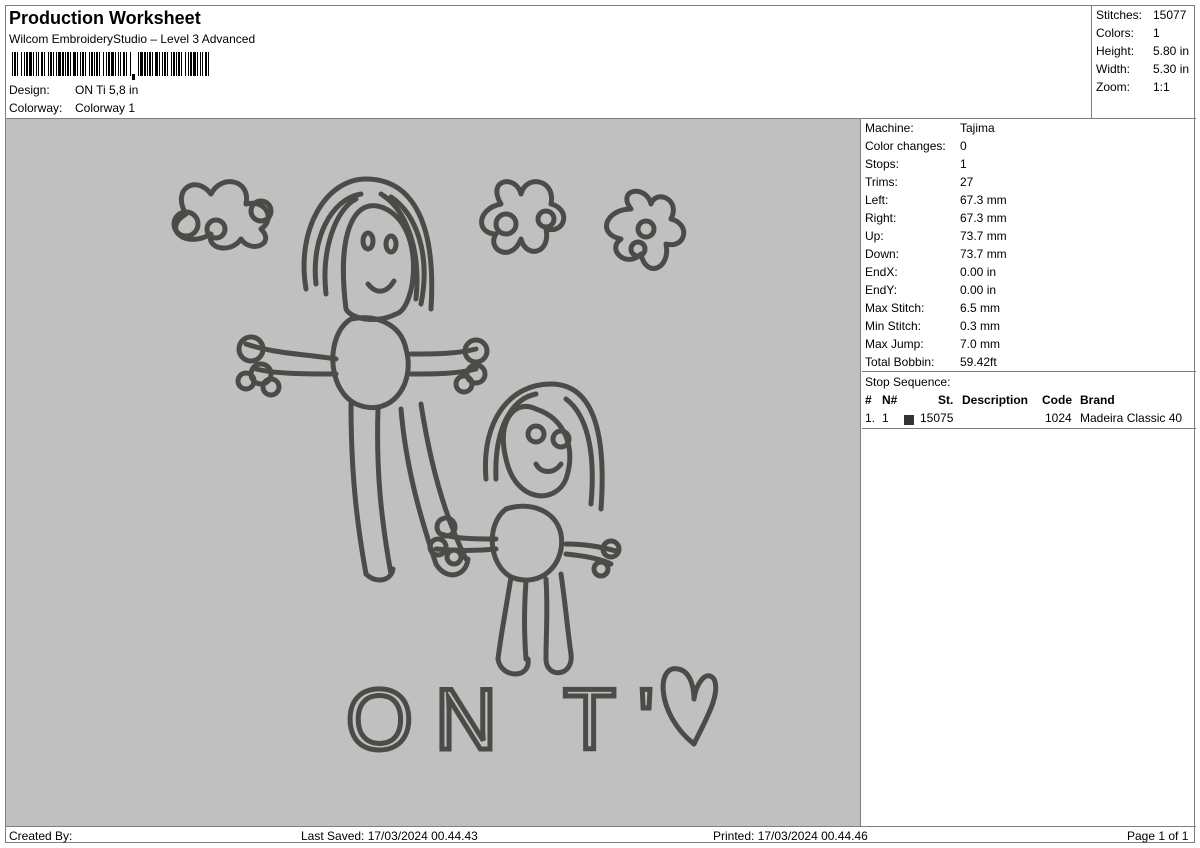 The image size is (1200, 848). What do you see at coordinates (885, 418) in the screenshot?
I see `row-needle: 1` at bounding box center [885, 418].